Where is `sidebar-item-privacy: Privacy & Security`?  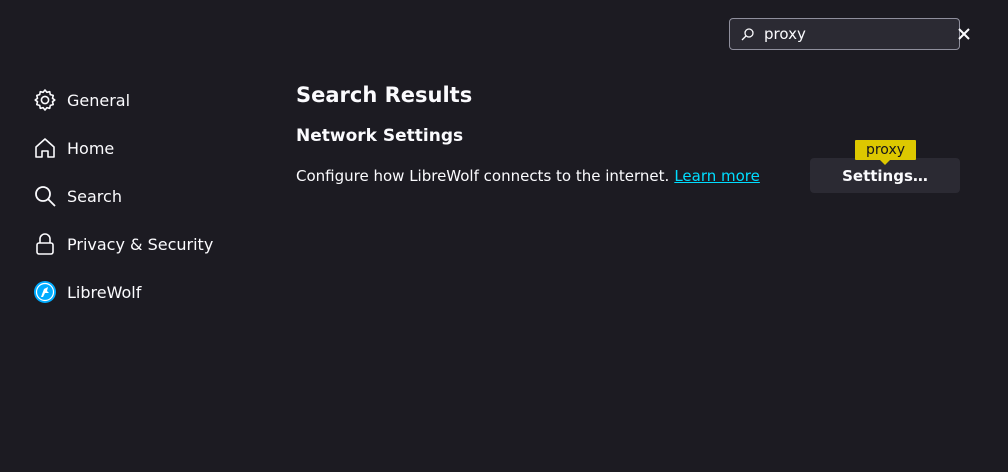
sidebar-item-privacy: Privacy & Security is located at coordinates (152, 244).